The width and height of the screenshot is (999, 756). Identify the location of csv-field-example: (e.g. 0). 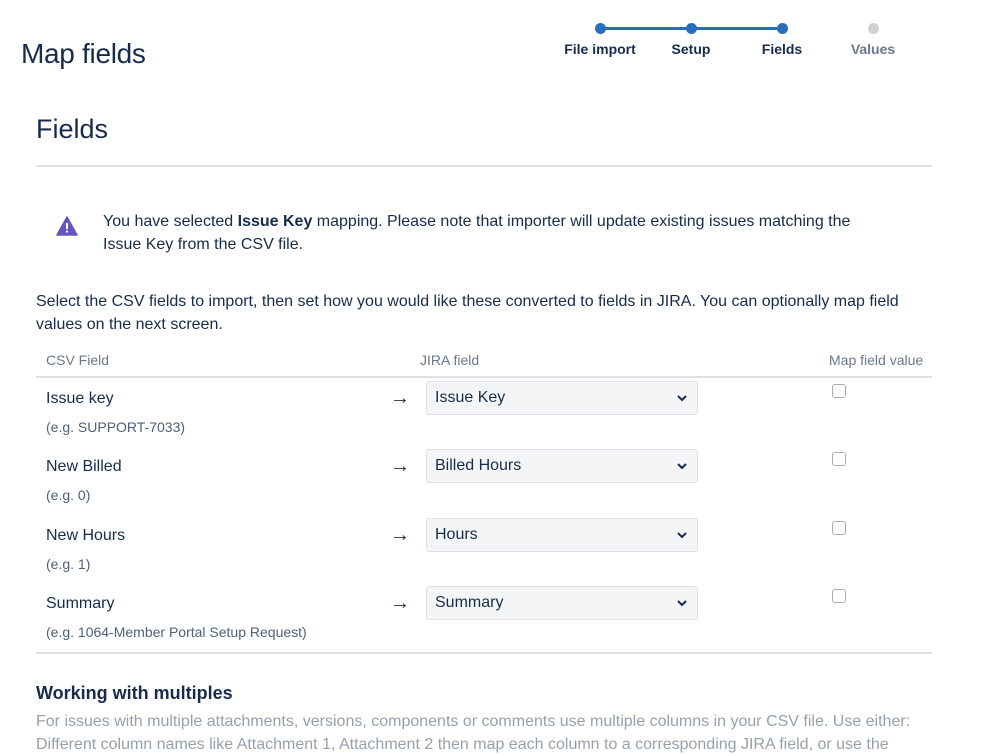
(68, 495).